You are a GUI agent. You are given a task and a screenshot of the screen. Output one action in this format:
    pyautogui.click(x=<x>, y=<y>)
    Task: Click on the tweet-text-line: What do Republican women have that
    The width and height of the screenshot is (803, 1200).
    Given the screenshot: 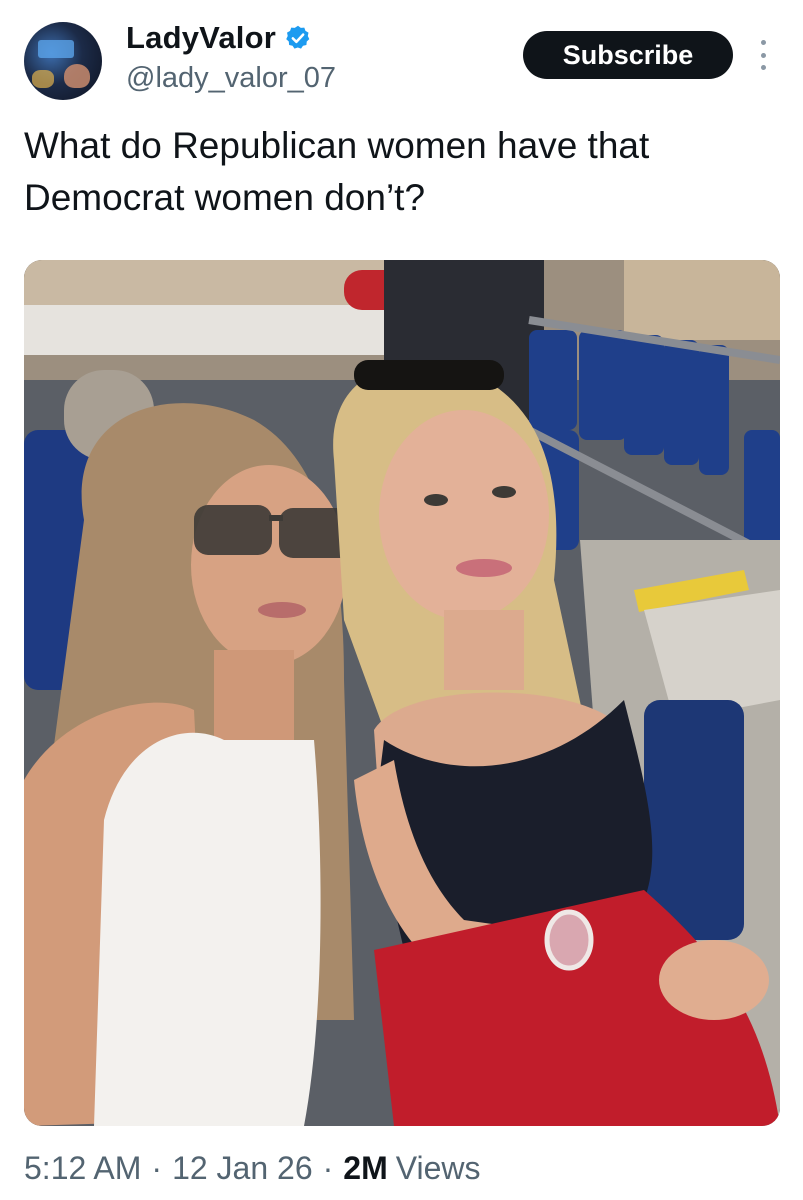 What is the action you would take?
    pyautogui.click(x=337, y=145)
    